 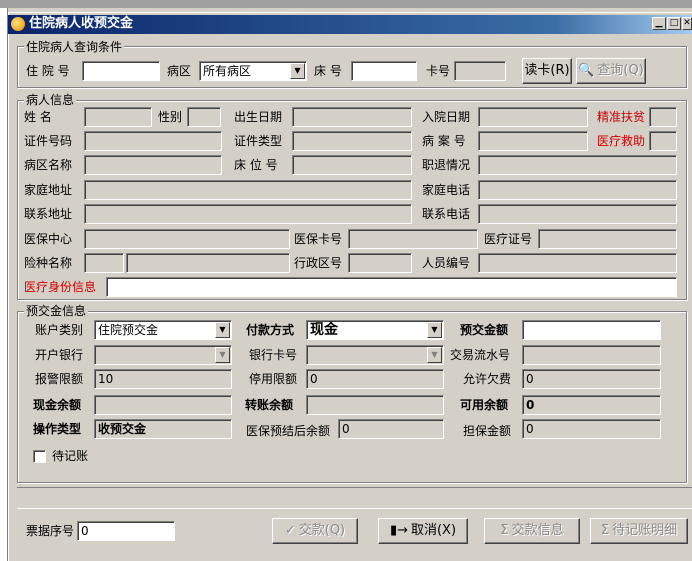 What do you see at coordinates (153, 165) in the screenshot?
I see `ward-name-field` at bounding box center [153, 165].